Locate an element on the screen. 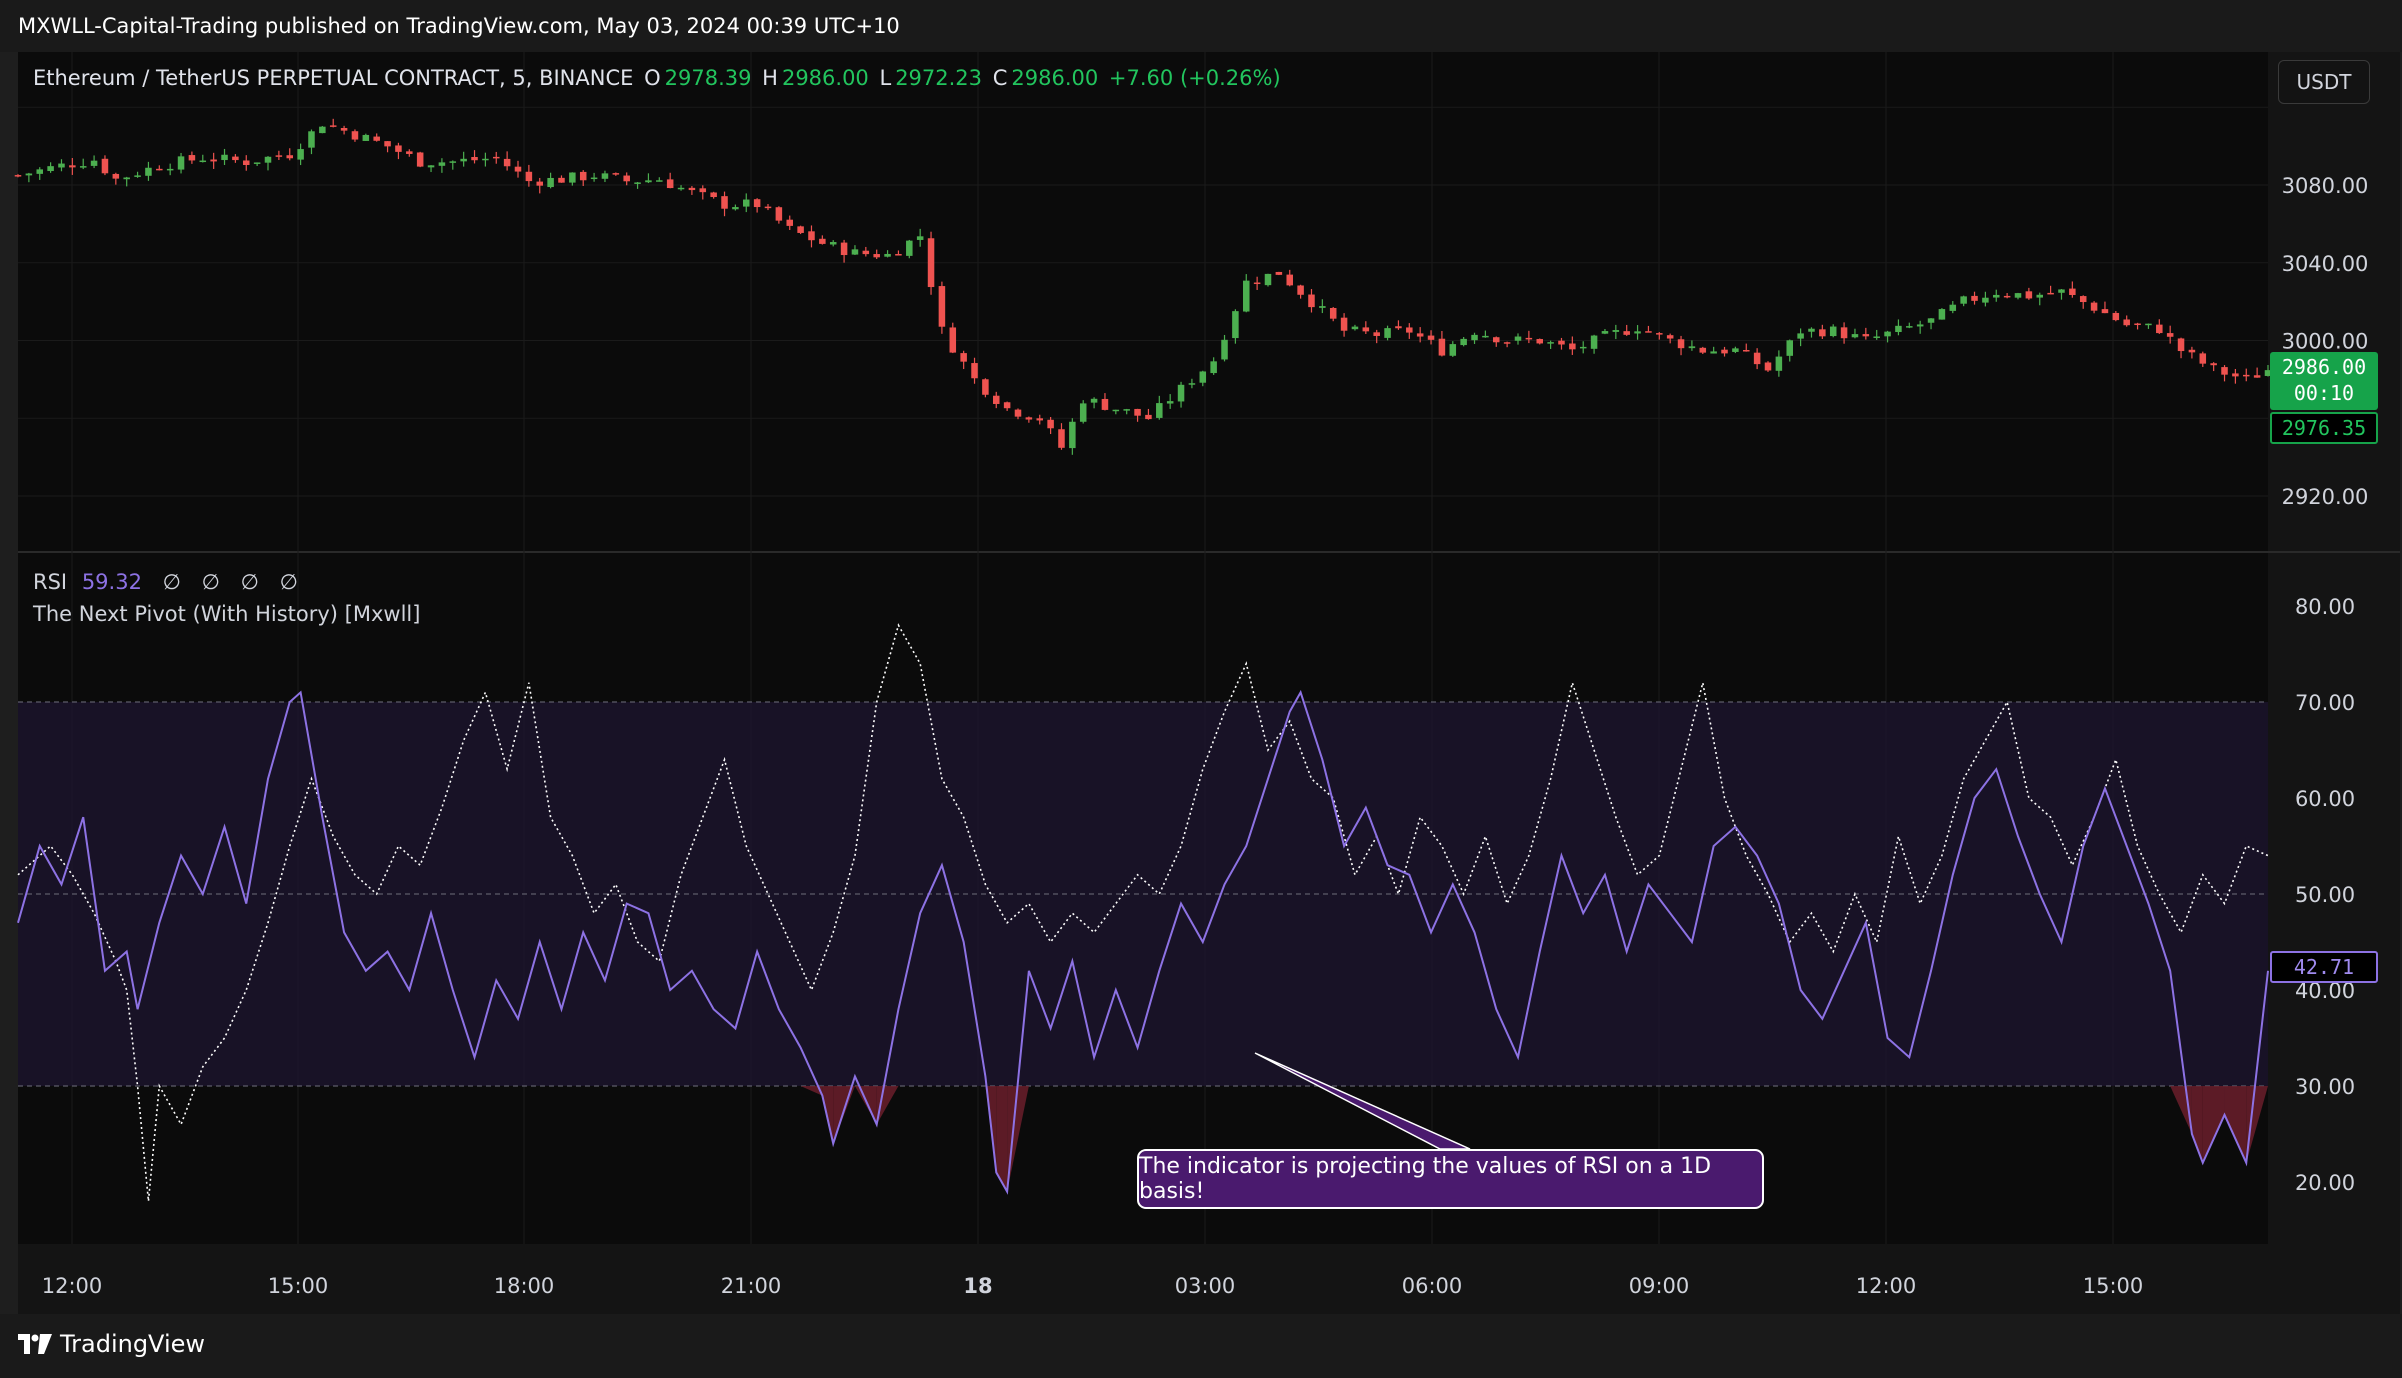 This screenshot has width=2402, height=1378. time-tick-label: 21:00 is located at coordinates (751, 1286).